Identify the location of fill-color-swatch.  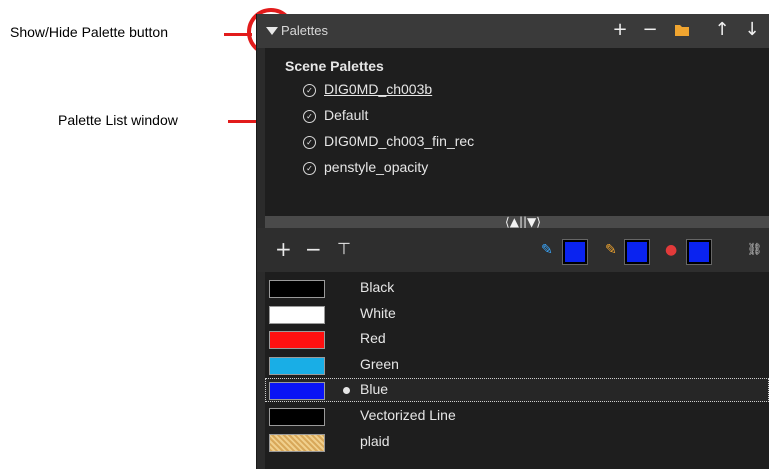
(637, 252).